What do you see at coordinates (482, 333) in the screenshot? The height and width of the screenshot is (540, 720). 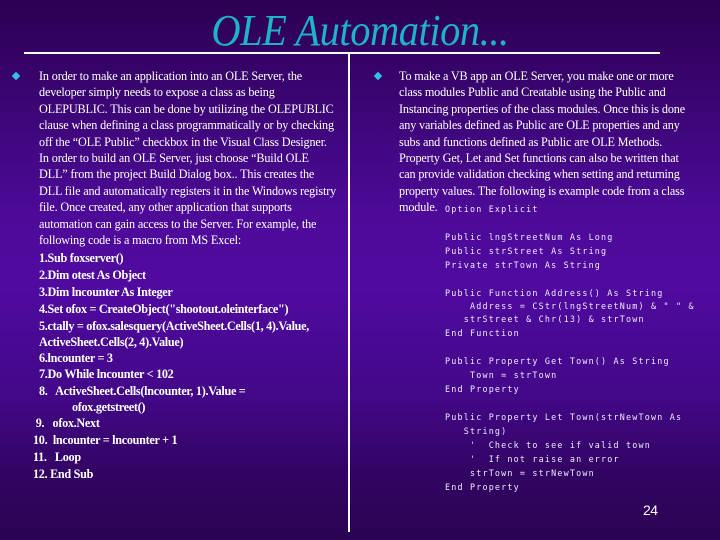 I see `code-line: End Function` at bounding box center [482, 333].